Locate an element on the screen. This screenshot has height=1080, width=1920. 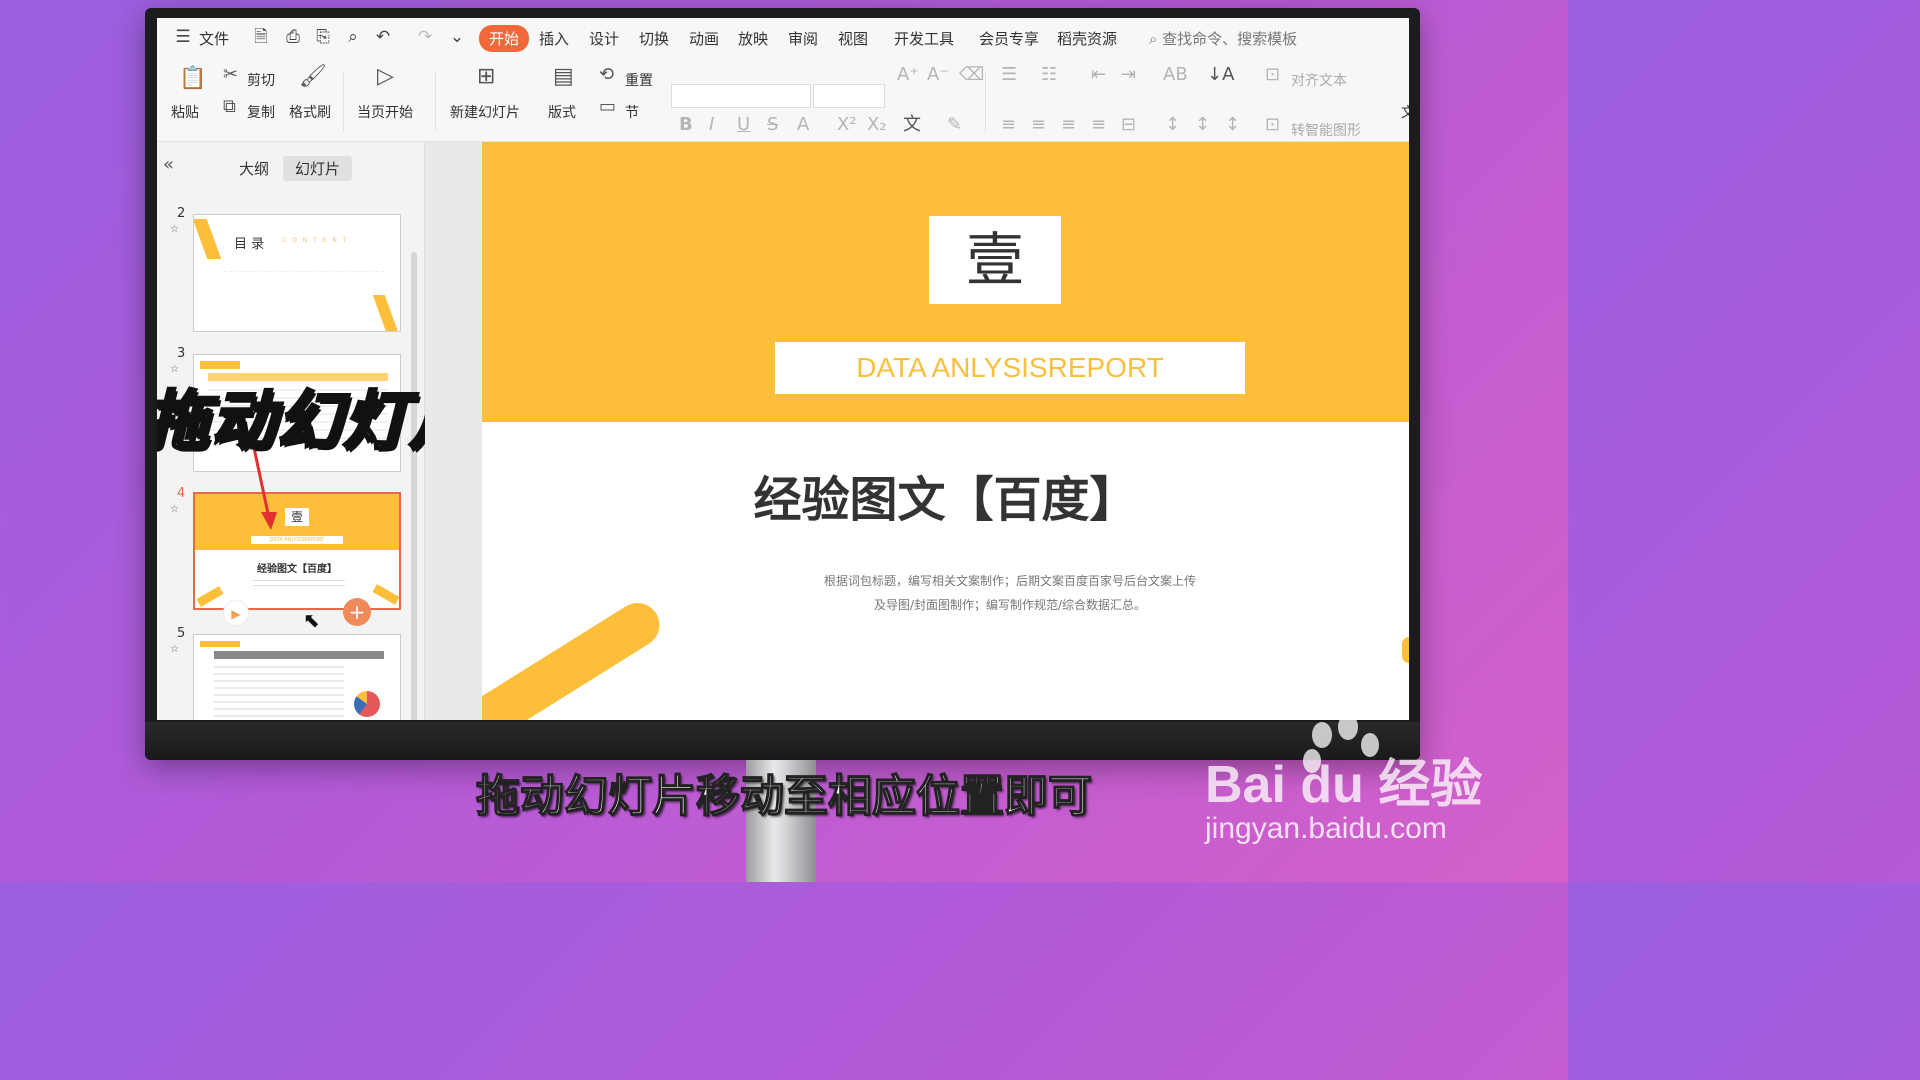
font-color-icon: A is located at coordinates (803, 125).